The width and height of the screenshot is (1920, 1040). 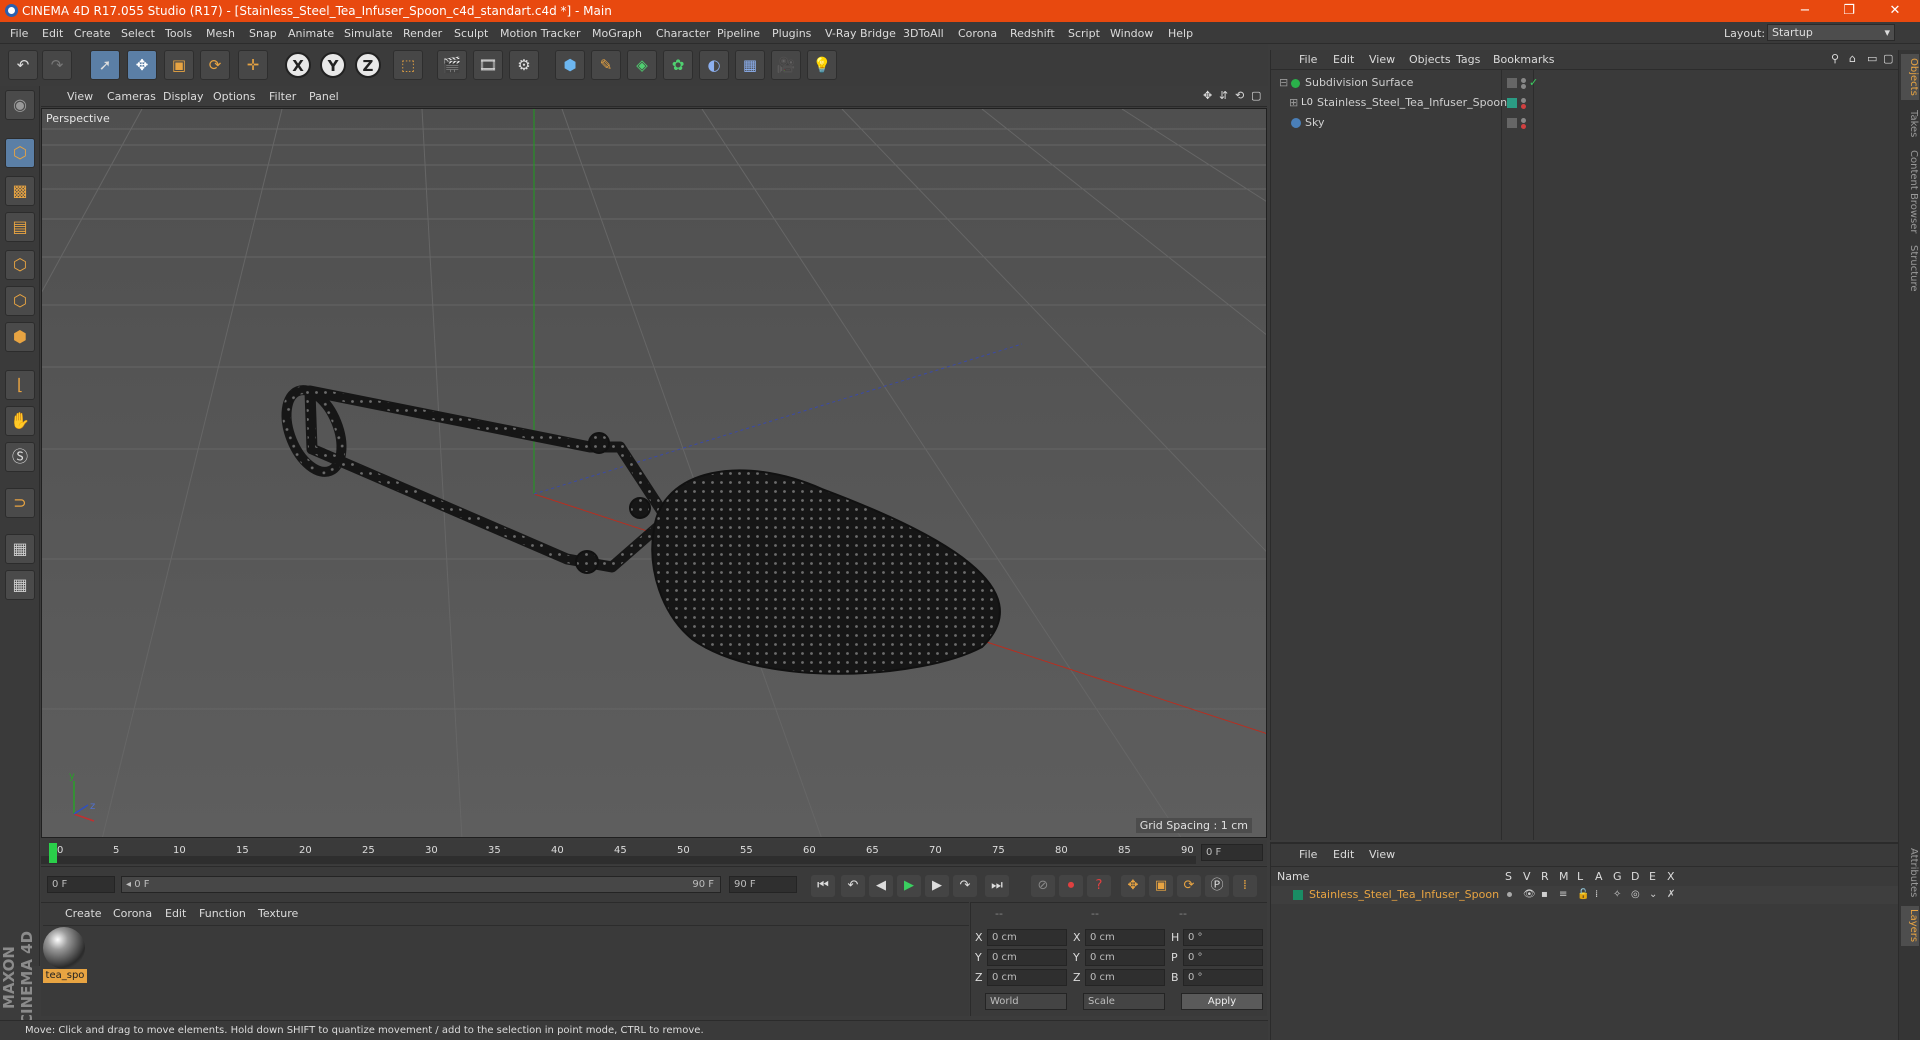 I want to click on new-view-icon: ▭, so click(x=1872, y=58).